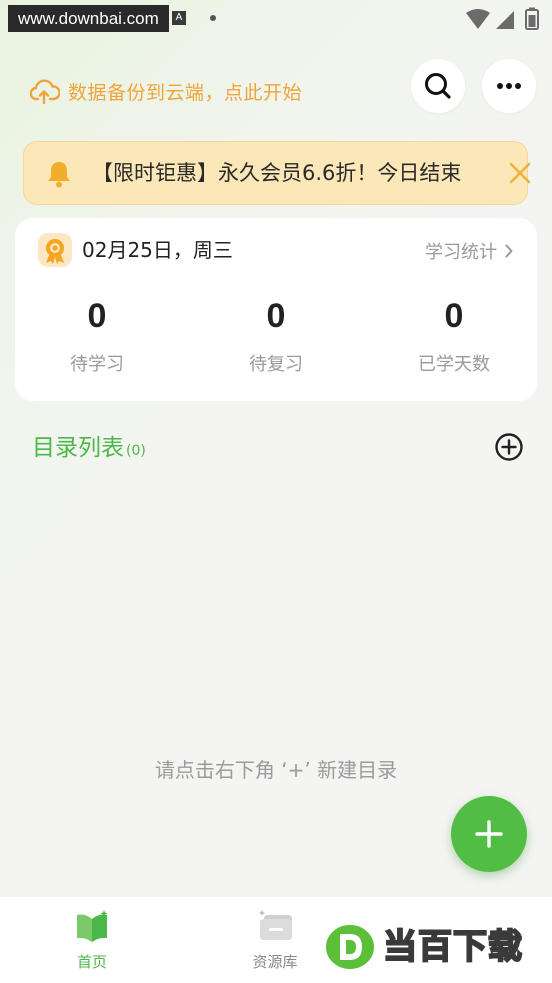 The height and width of the screenshot is (983, 552). What do you see at coordinates (478, 19) in the screenshot?
I see `wifi-icon` at bounding box center [478, 19].